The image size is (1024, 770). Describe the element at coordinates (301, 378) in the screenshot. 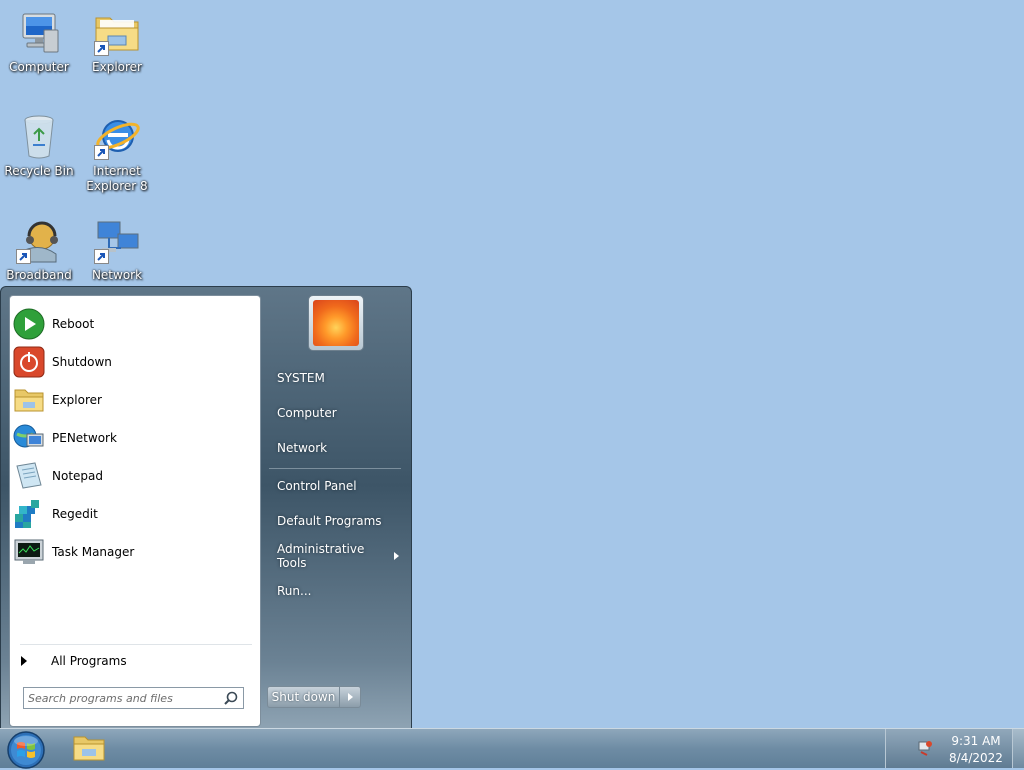

I see `right-item-label: SYSTEM` at that location.